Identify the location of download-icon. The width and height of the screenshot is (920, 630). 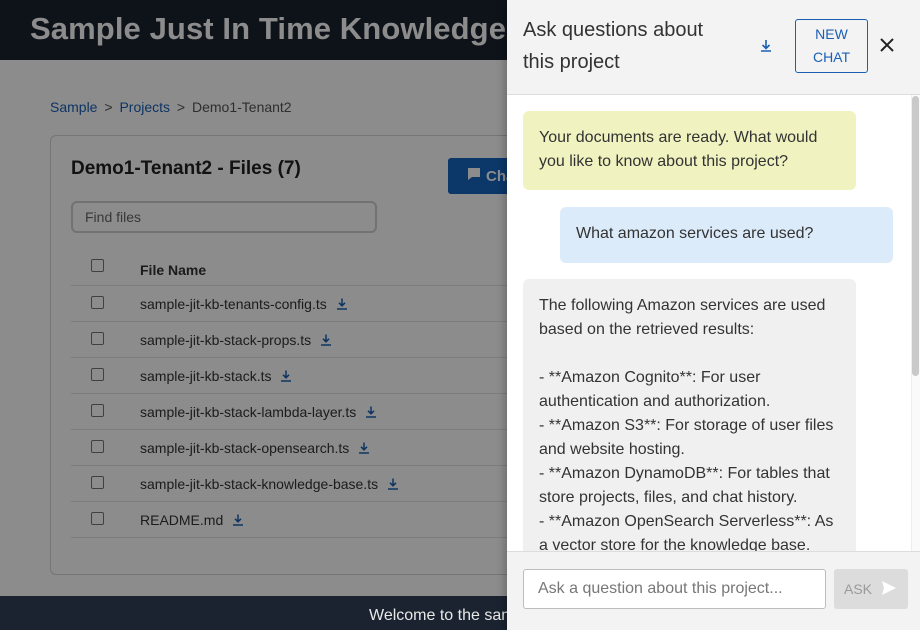
(766, 46).